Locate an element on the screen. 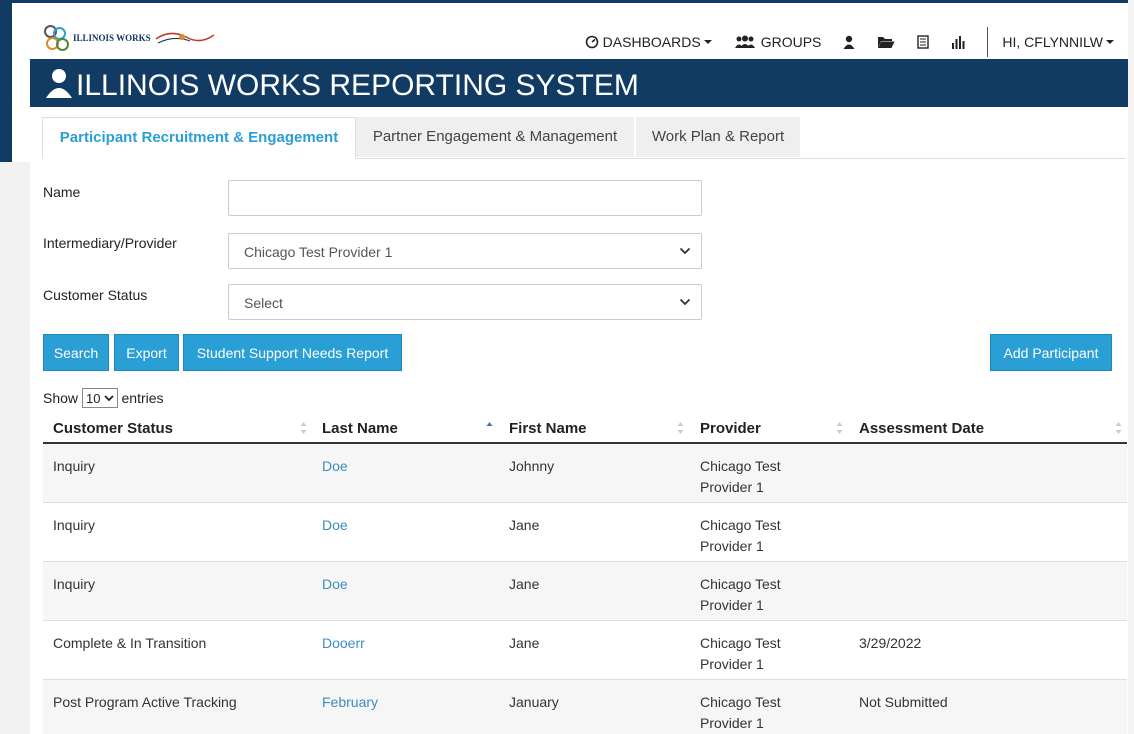 The height and width of the screenshot is (734, 1134). cell-first-name: Johnny is located at coordinates (532, 466).